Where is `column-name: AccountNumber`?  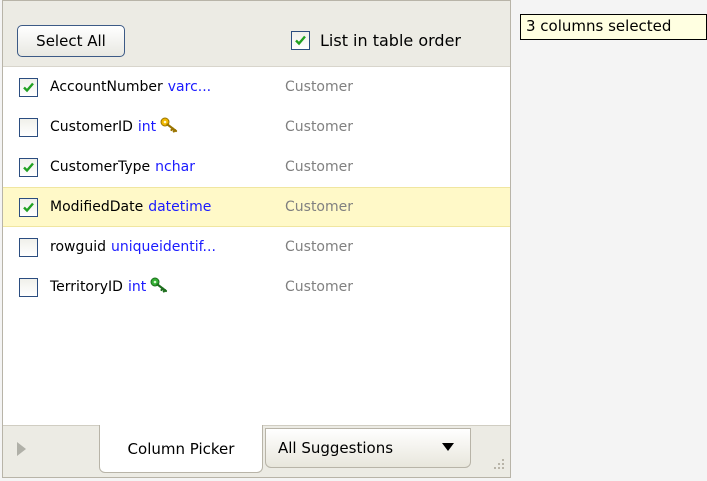 column-name: AccountNumber is located at coordinates (106, 87).